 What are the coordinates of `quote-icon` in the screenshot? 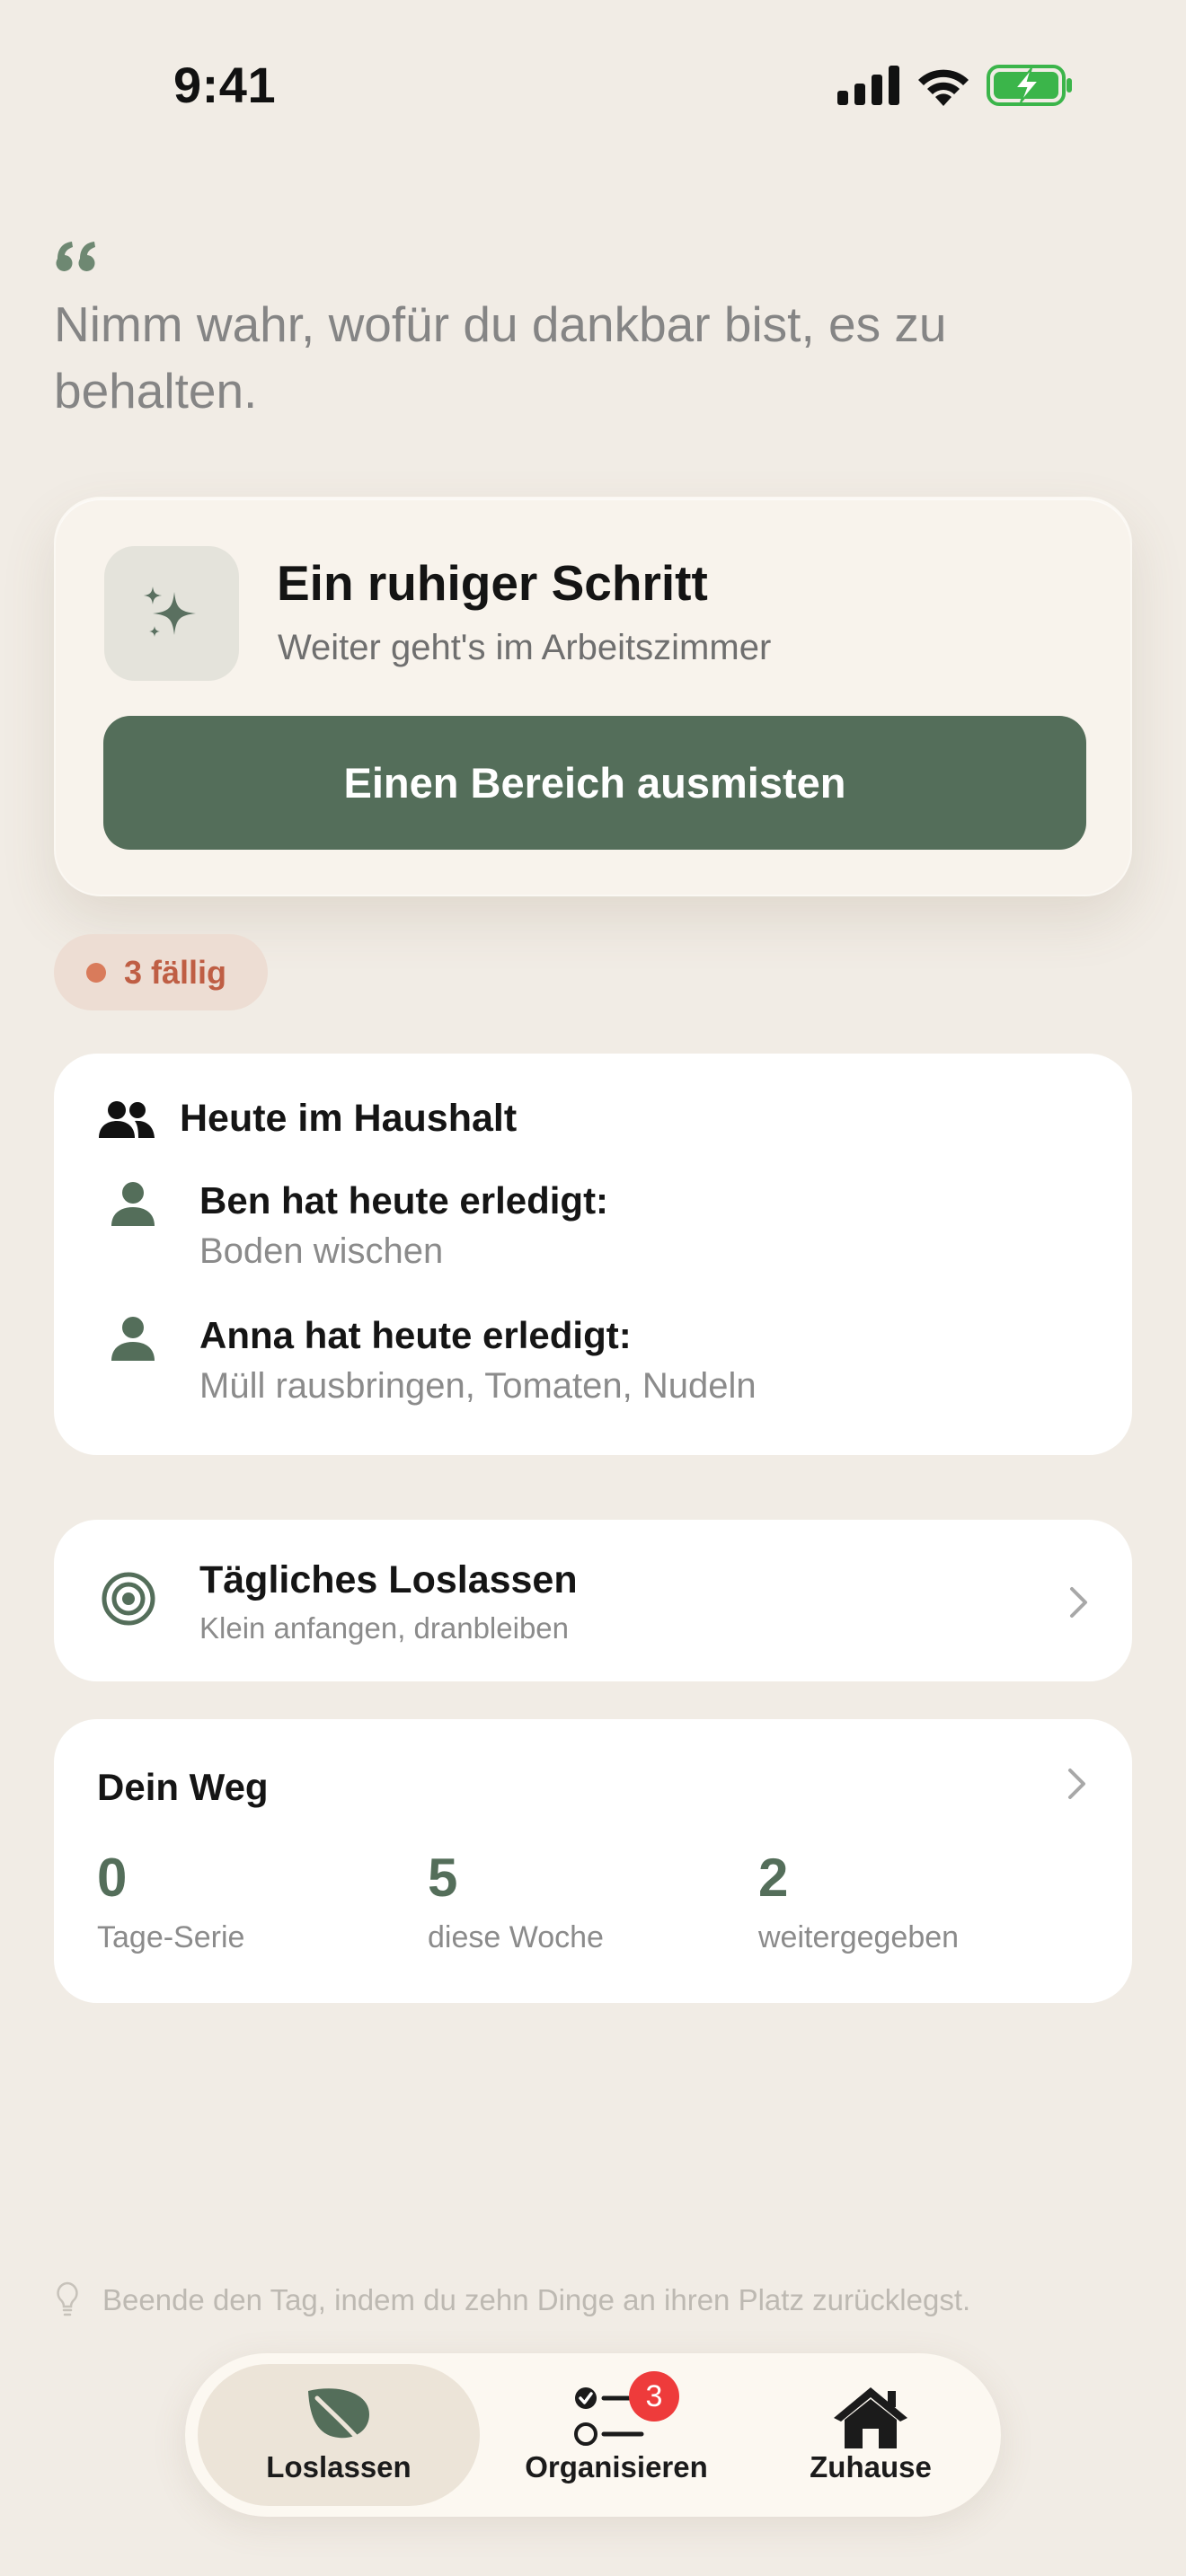 It's located at (75, 256).